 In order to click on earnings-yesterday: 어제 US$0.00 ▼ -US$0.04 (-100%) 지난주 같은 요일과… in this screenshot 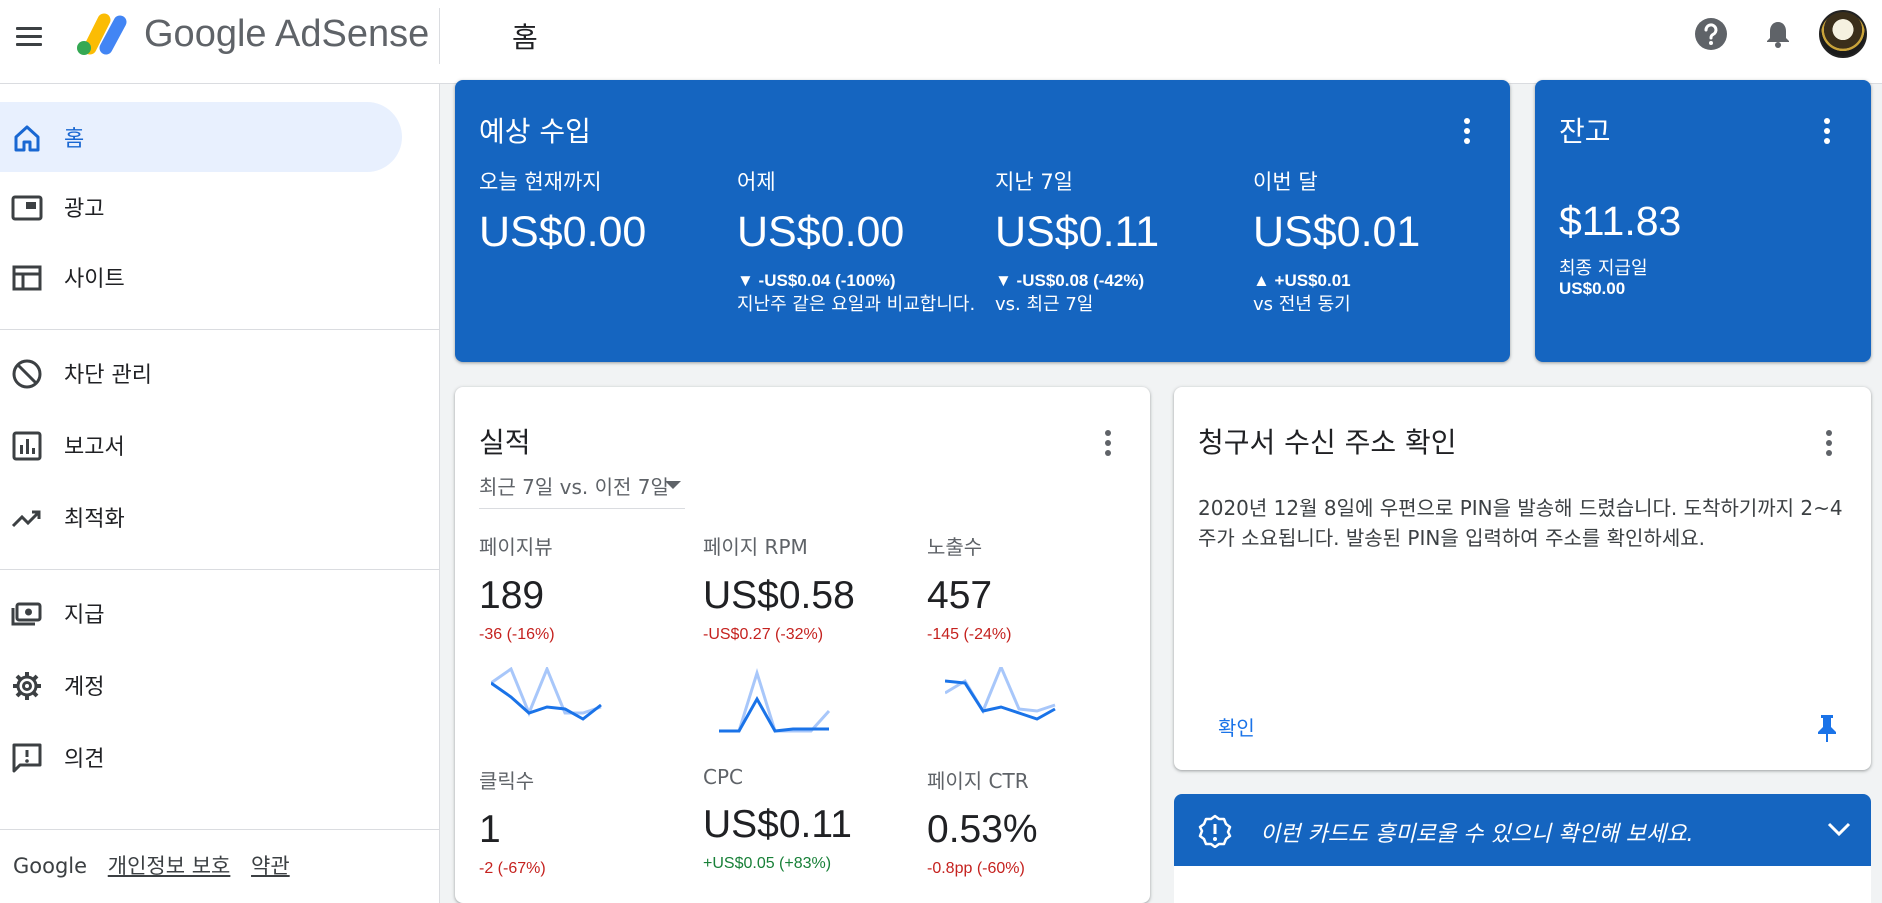, I will do `click(857, 241)`.